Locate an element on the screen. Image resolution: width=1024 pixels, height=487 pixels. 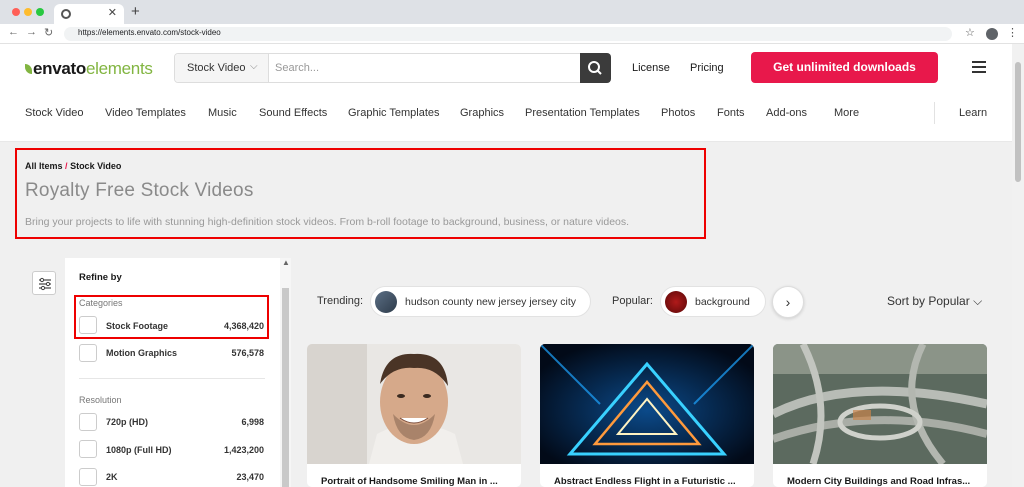
browser-tab: ✕ is located at coordinates (89, 14).